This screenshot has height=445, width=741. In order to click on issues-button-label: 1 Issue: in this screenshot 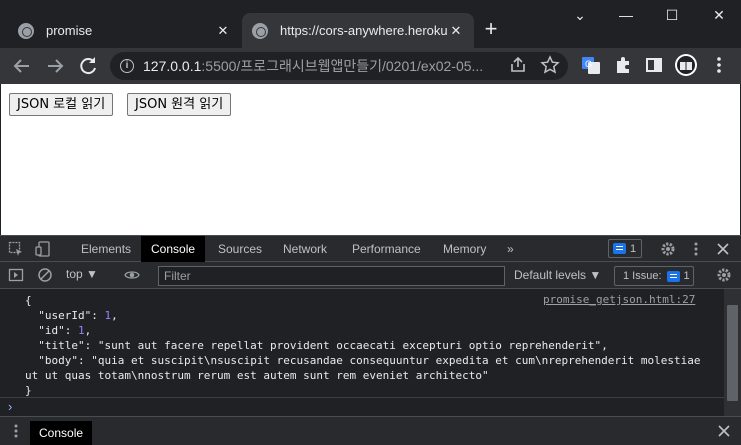, I will do `click(642, 276)`.